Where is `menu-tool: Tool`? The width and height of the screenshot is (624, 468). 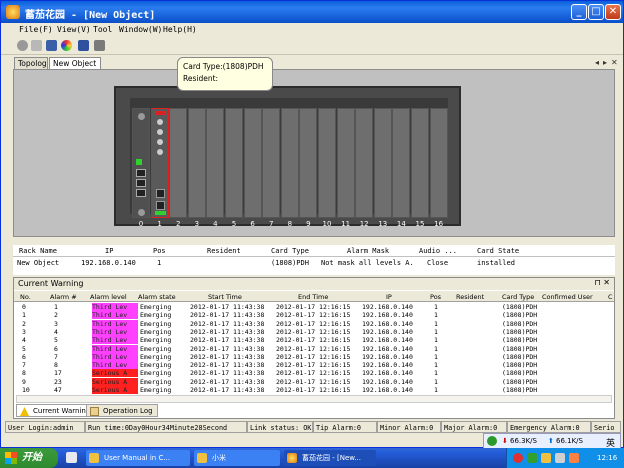
menu-tool: Tool is located at coordinates (102, 29).